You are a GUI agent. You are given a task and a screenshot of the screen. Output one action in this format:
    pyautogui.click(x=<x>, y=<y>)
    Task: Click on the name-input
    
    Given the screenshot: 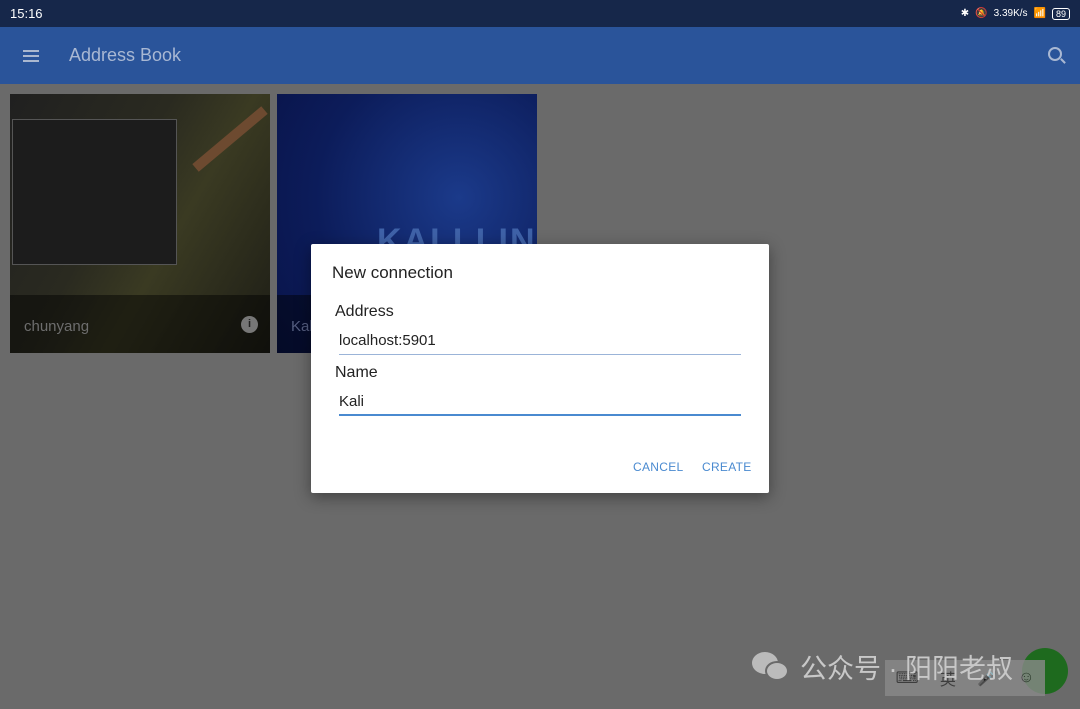 What is the action you would take?
    pyautogui.click(x=540, y=402)
    